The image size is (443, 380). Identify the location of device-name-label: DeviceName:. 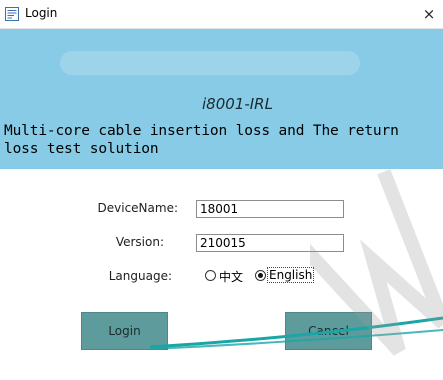
(137, 208).